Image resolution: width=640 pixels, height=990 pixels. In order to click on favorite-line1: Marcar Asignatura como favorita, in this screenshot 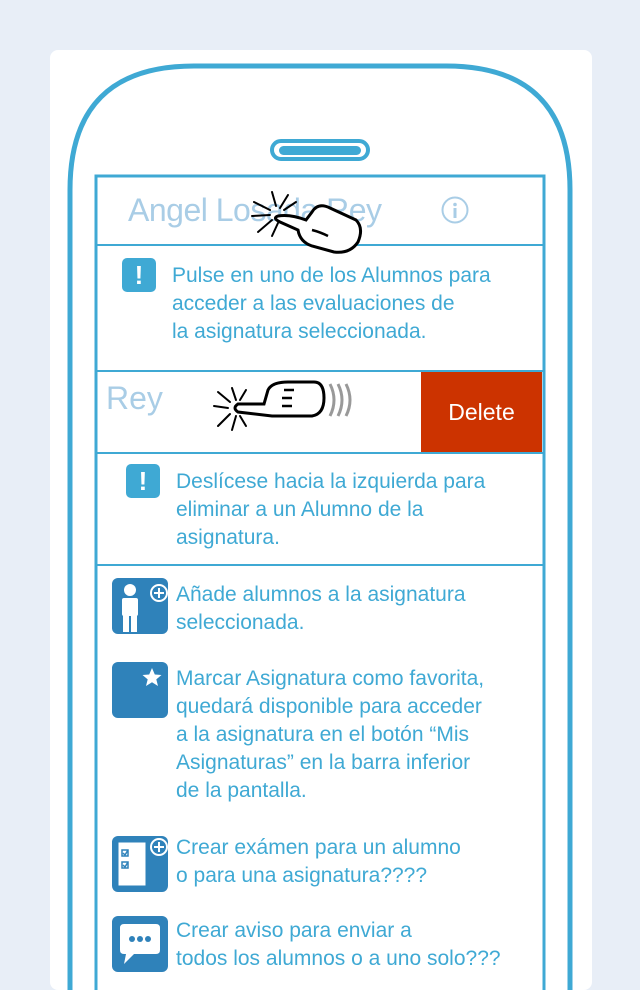, I will do `click(330, 678)`.